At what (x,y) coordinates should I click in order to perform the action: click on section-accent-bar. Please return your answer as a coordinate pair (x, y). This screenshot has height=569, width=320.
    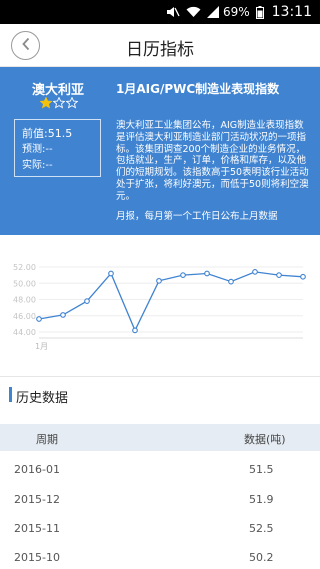
    Looking at the image, I should click on (10, 394).